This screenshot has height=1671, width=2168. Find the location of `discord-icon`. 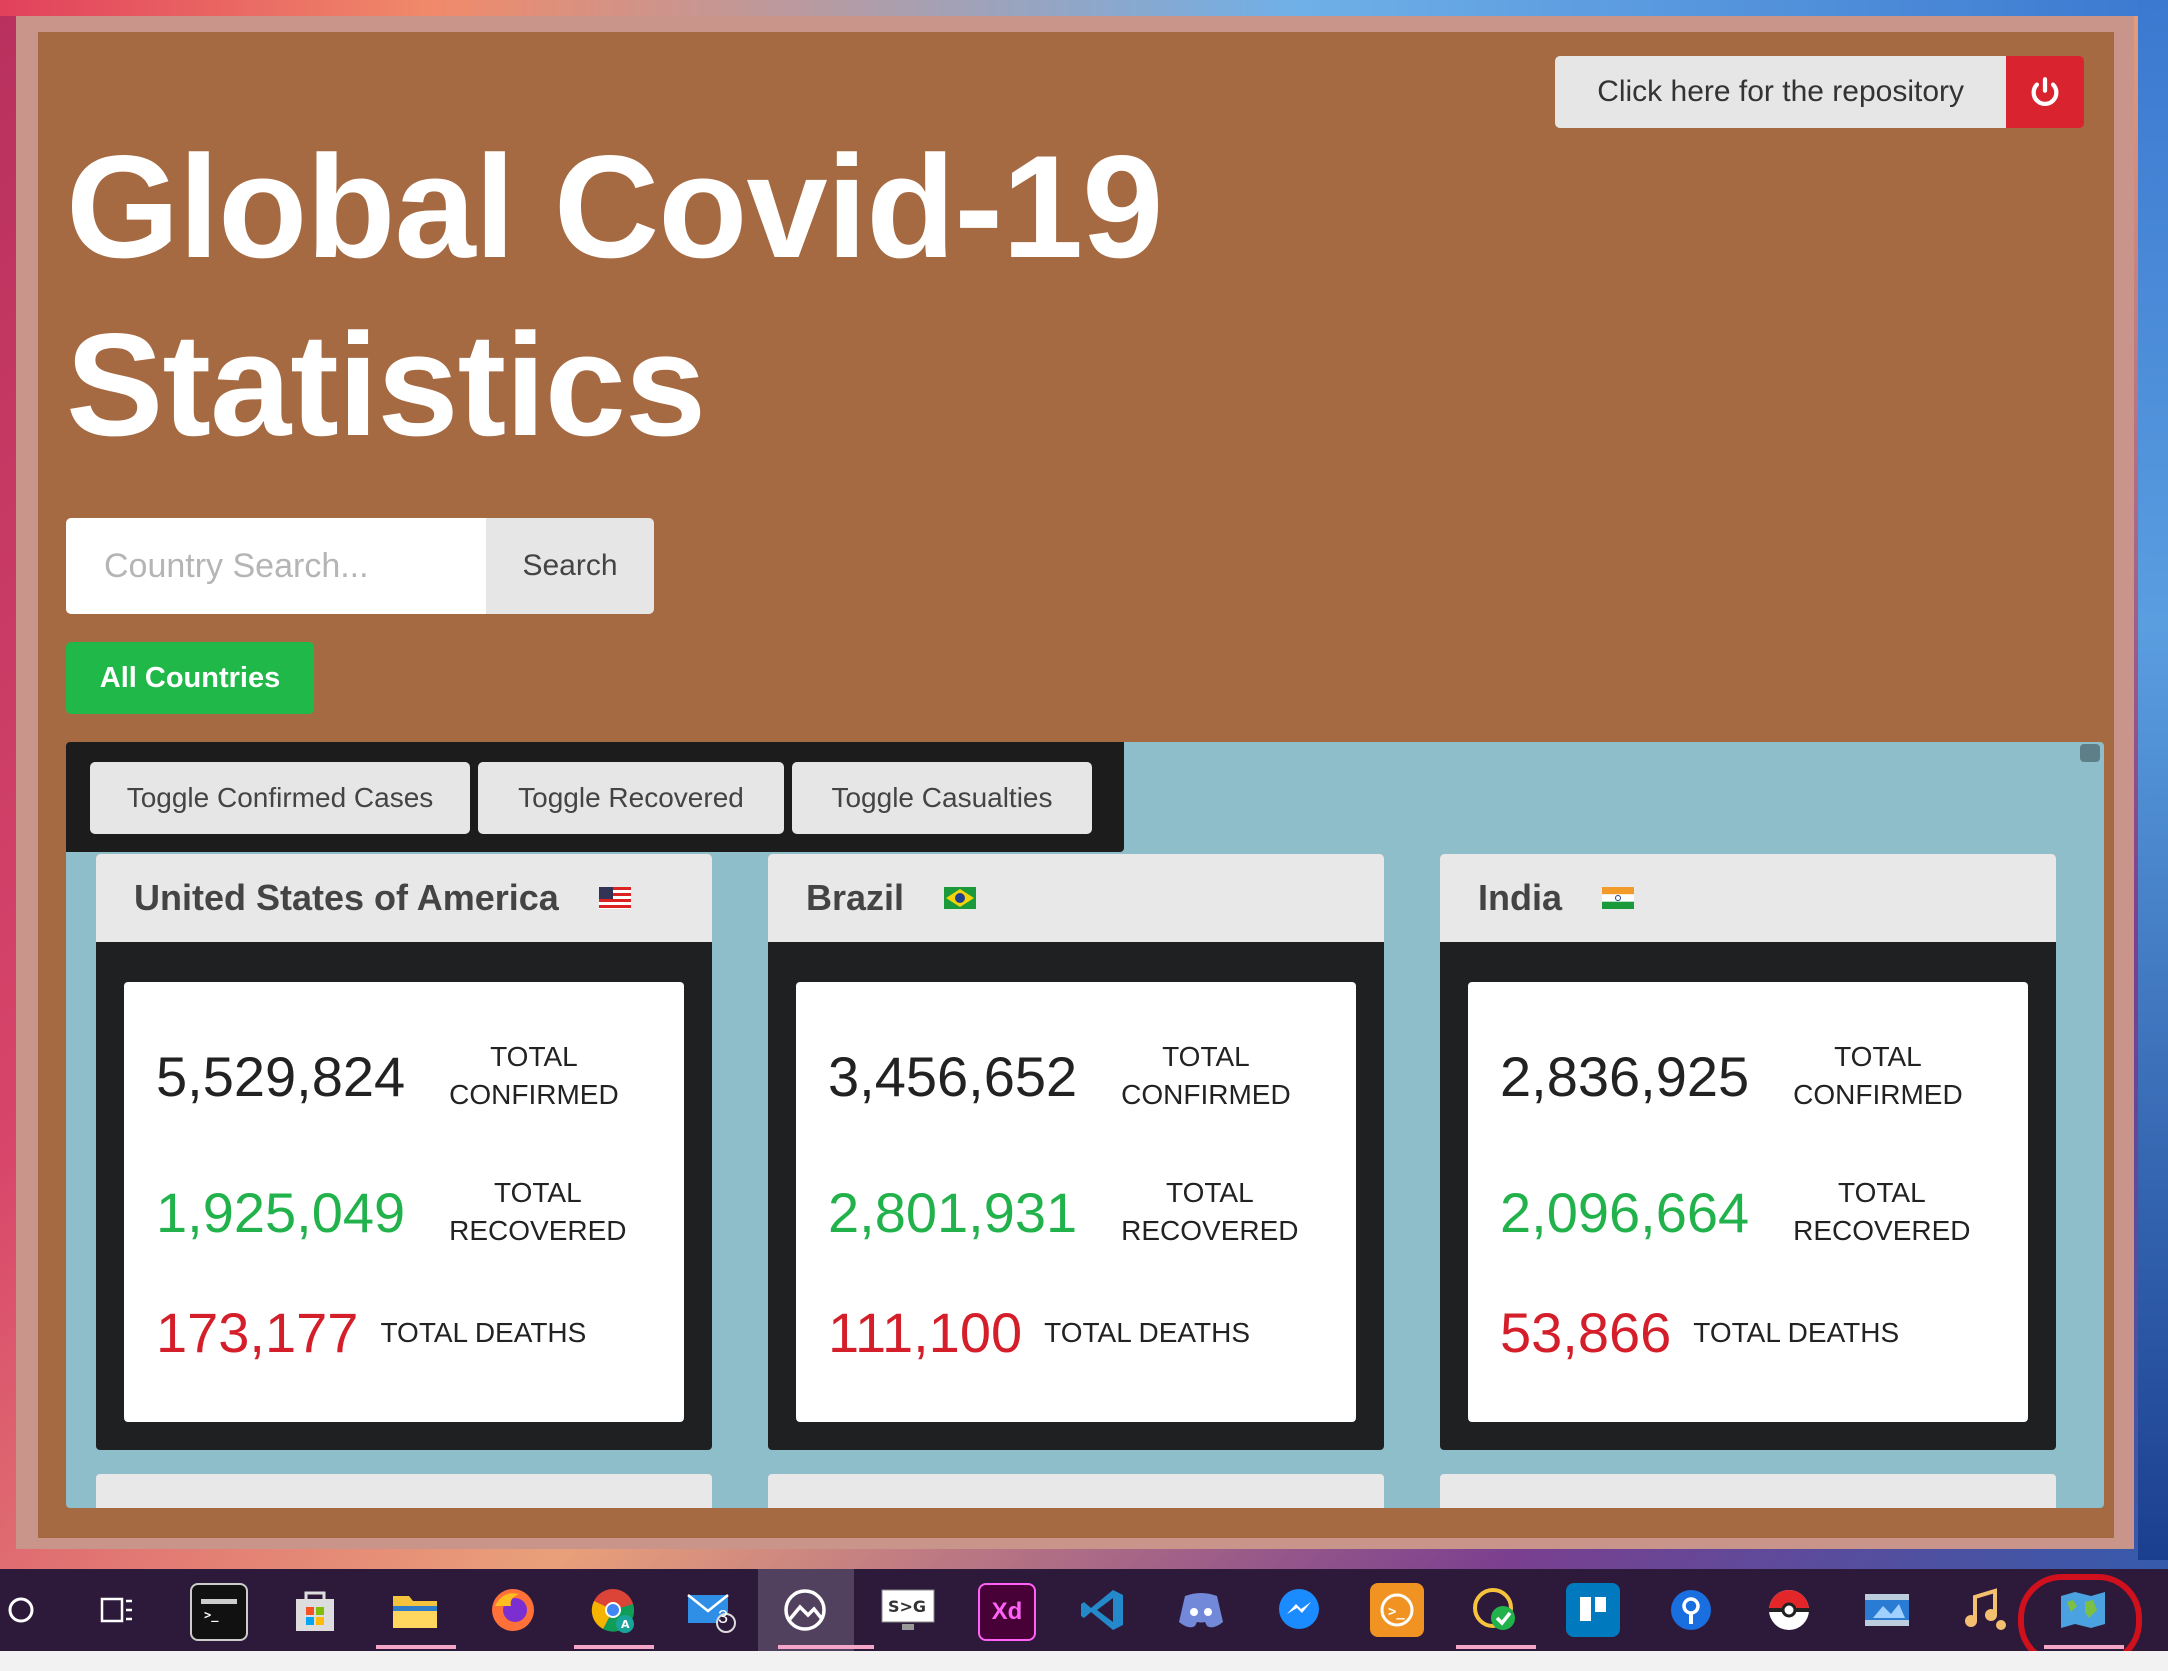

discord-icon is located at coordinates (1201, 1610).